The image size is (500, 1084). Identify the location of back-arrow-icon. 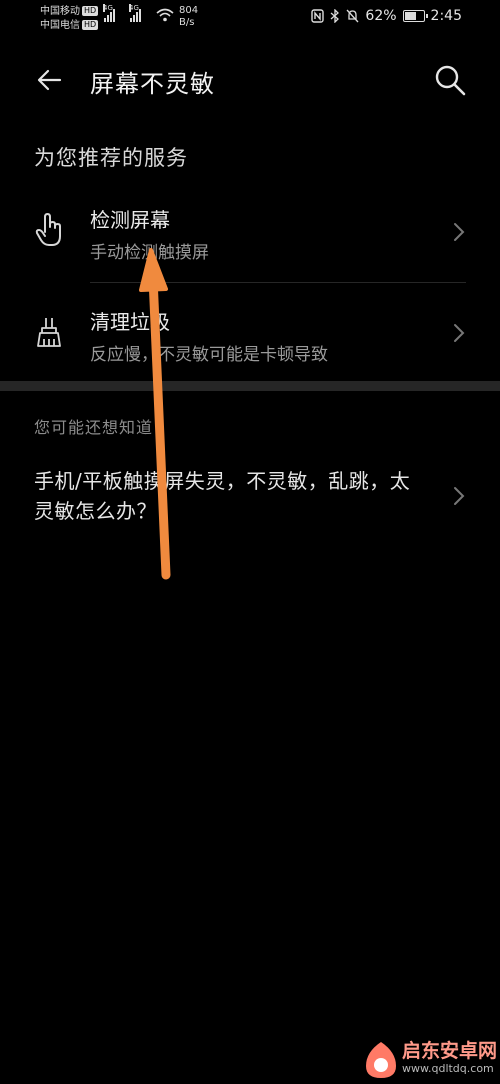
(50, 80).